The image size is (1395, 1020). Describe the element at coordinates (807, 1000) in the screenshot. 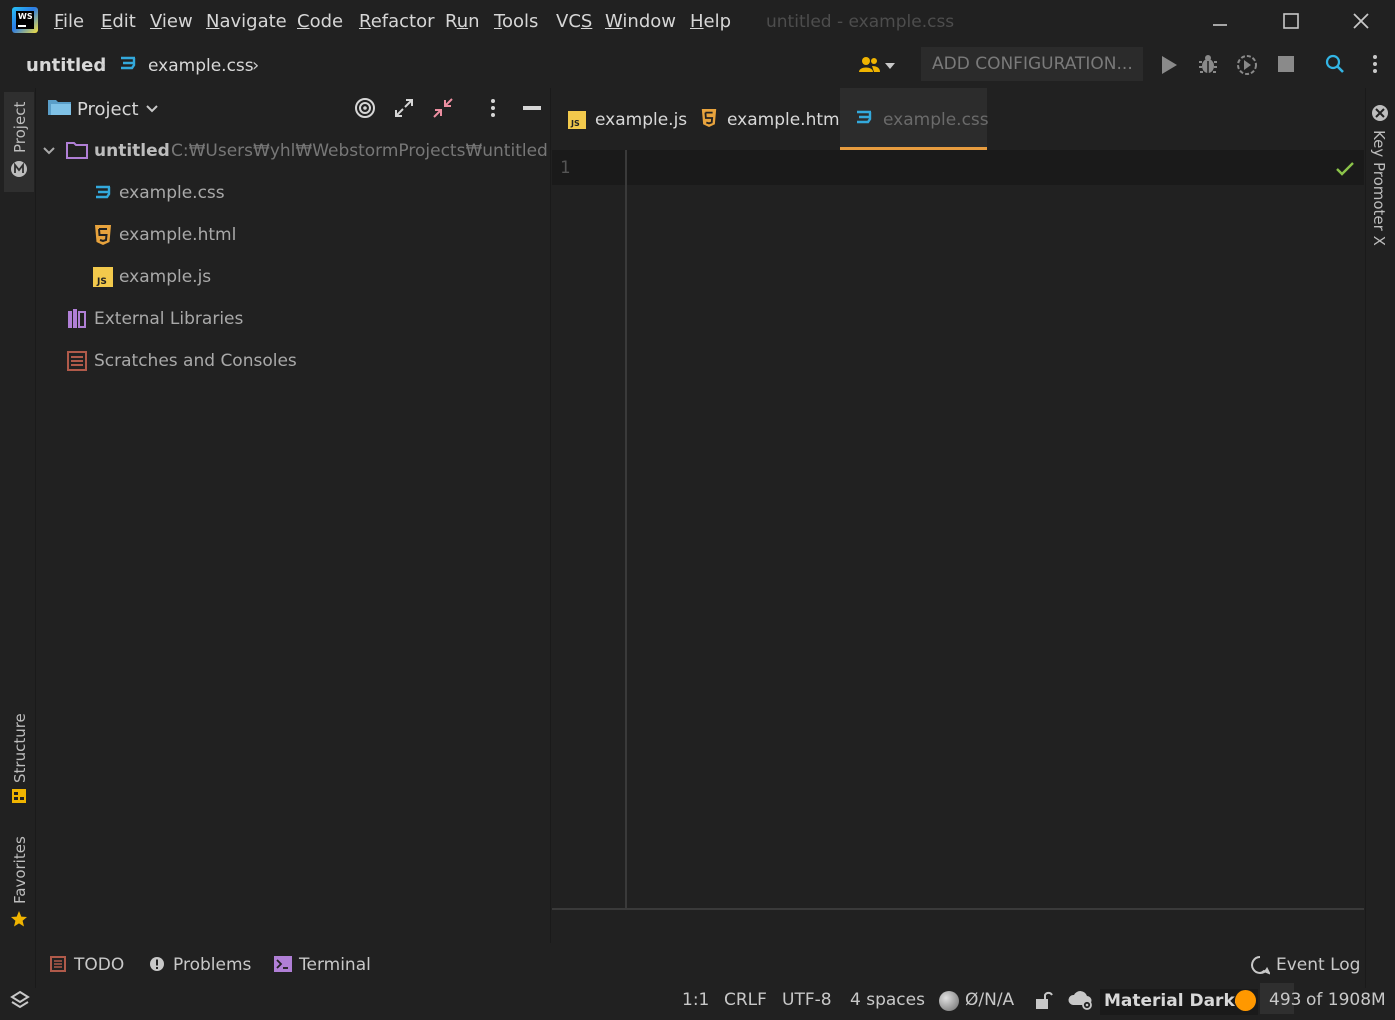

I see `file-encoding: UTF-8` at that location.